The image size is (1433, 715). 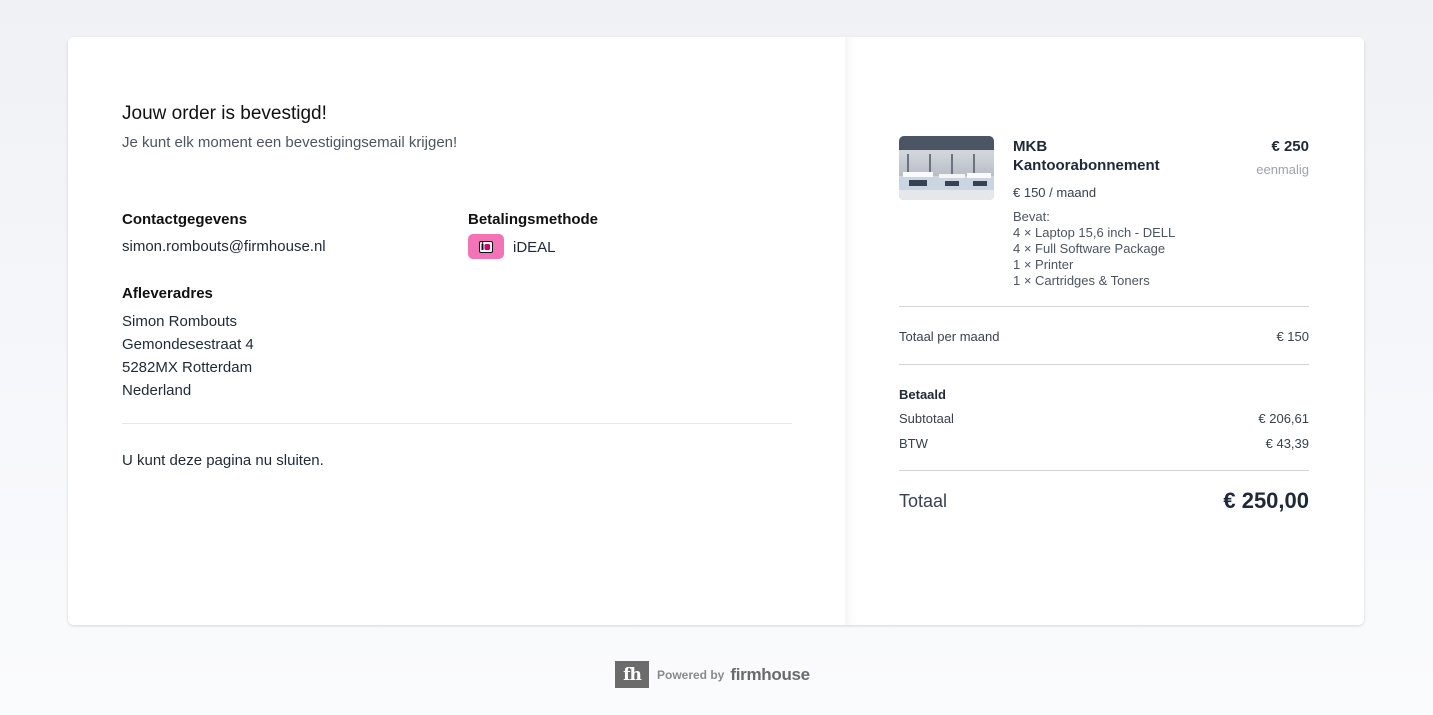 I want to click on total-label: Totaal, so click(x=923, y=501).